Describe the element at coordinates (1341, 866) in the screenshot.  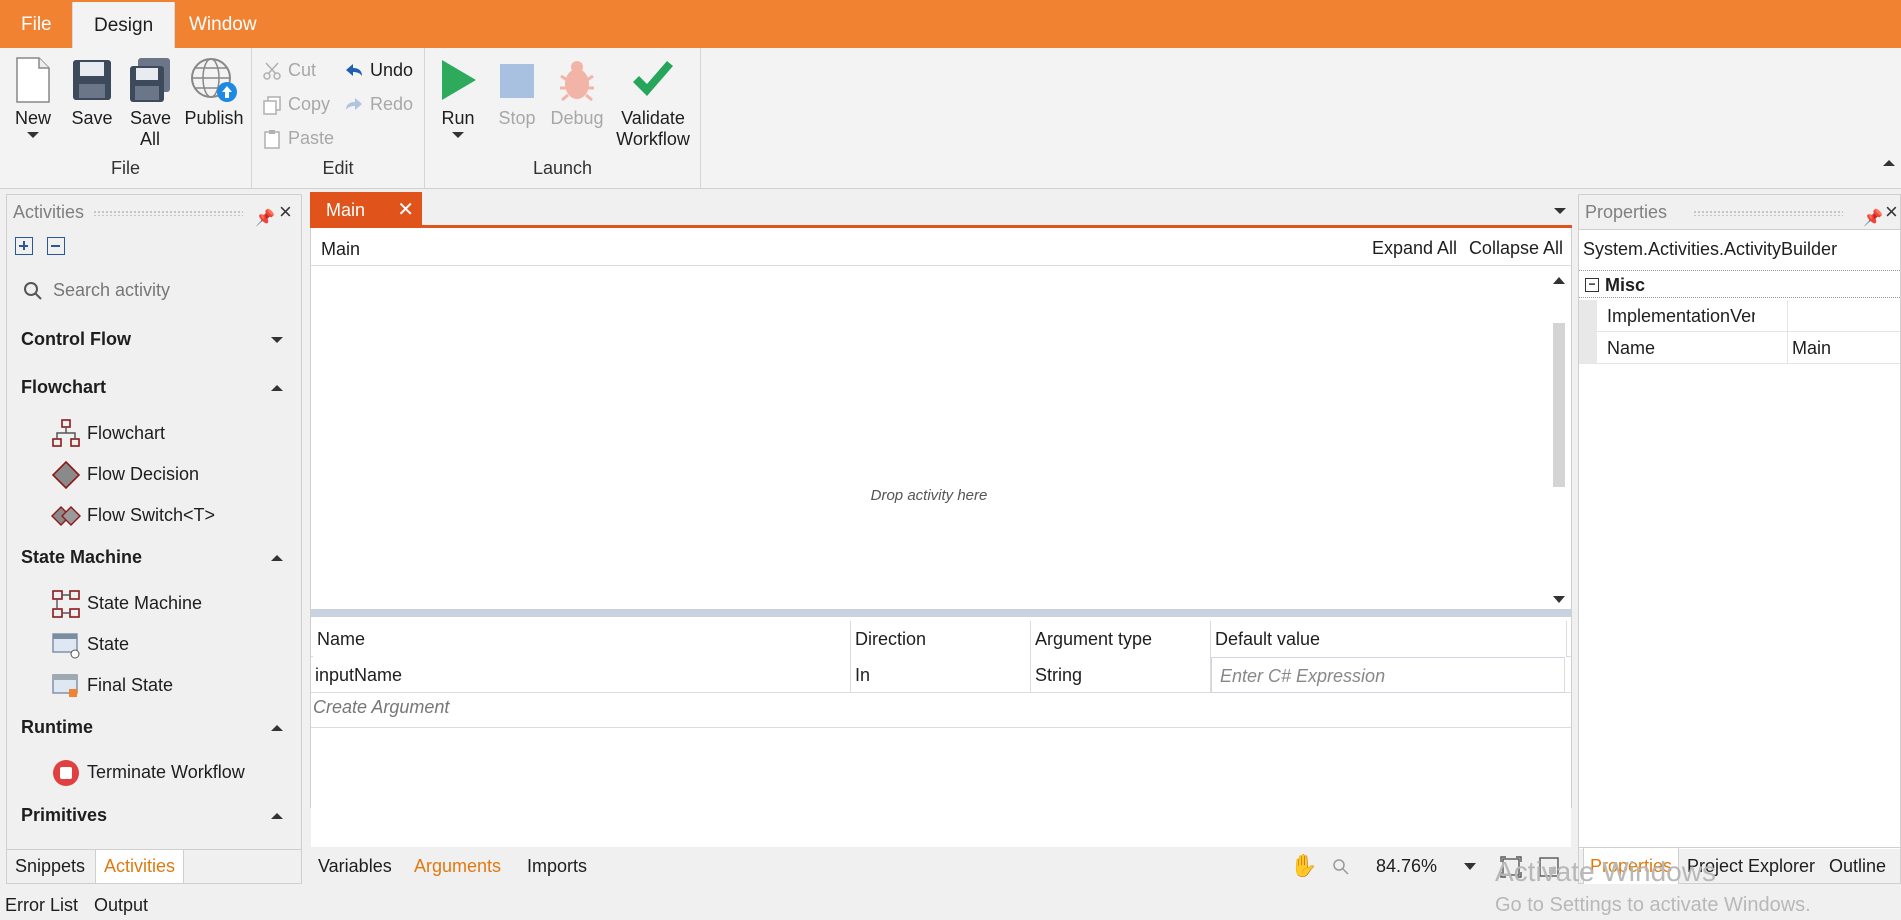
I see `magnifier-icon` at that location.